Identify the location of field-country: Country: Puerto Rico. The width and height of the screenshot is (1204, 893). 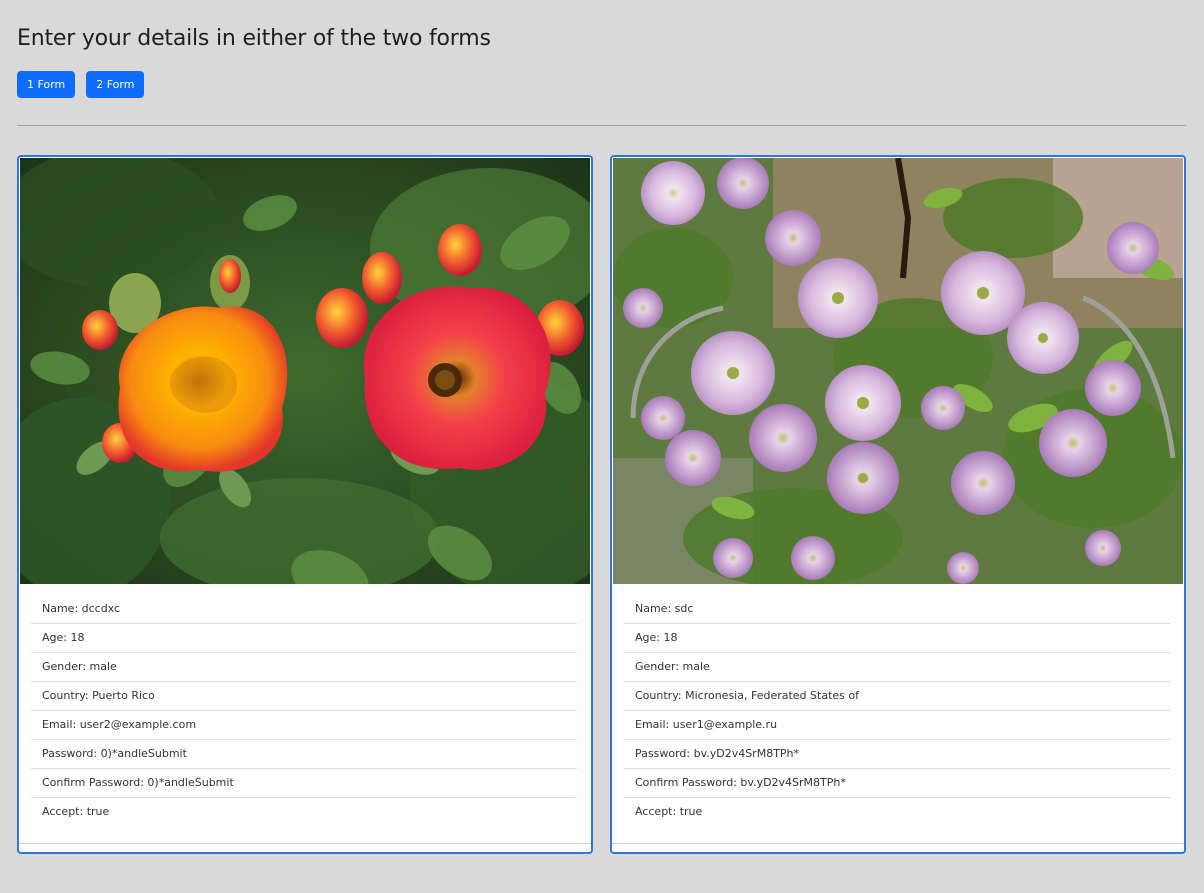
(304, 696).